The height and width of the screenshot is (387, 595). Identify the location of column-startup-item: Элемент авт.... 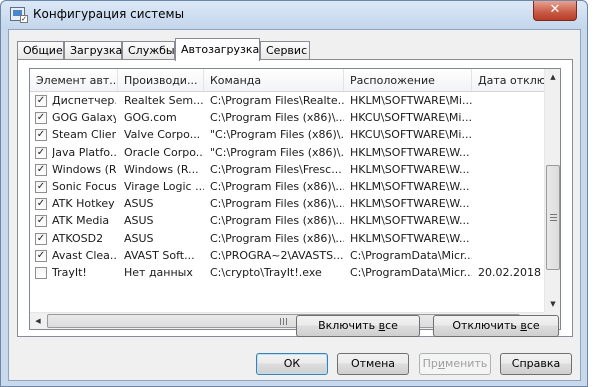
(74, 80).